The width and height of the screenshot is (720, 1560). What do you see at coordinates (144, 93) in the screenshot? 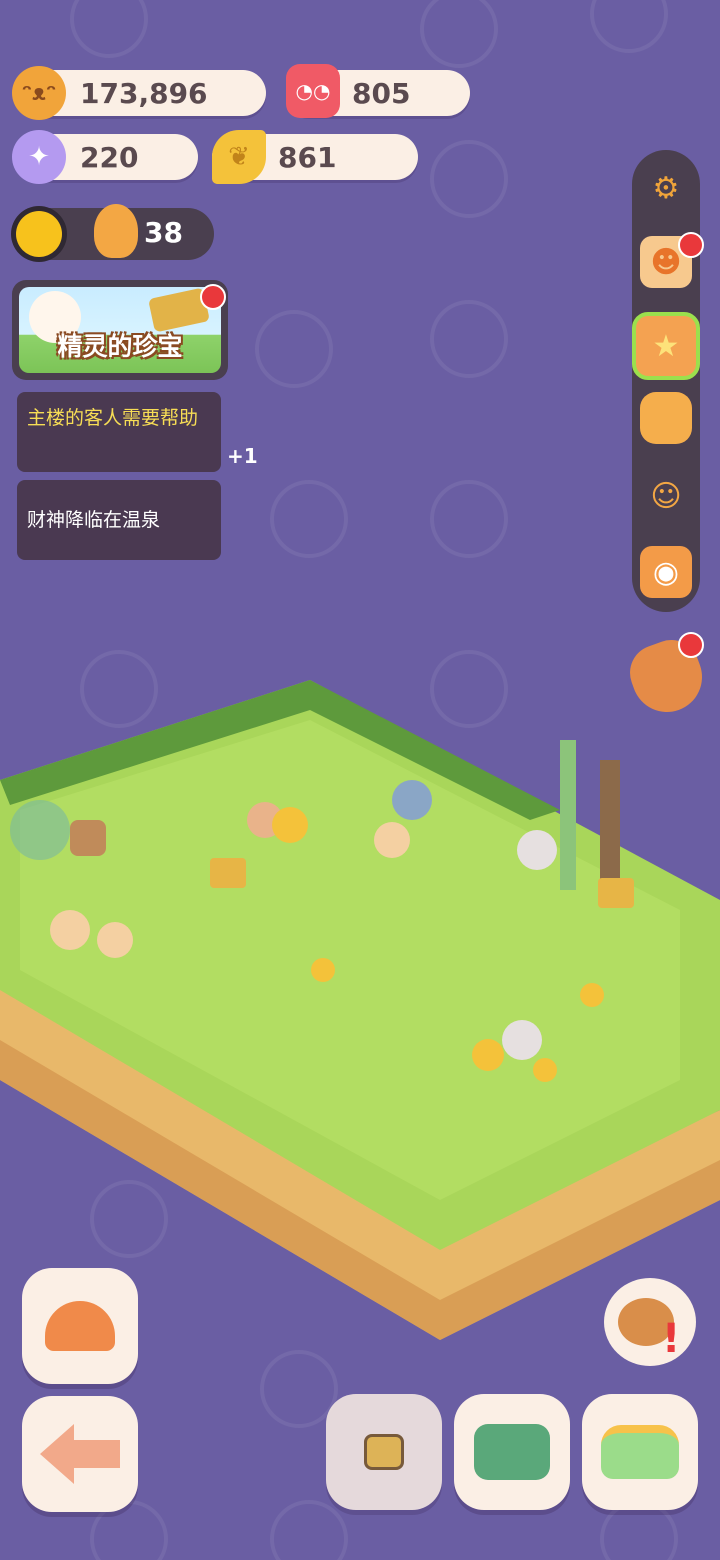
I see `coins-value: 173,896` at bounding box center [144, 93].